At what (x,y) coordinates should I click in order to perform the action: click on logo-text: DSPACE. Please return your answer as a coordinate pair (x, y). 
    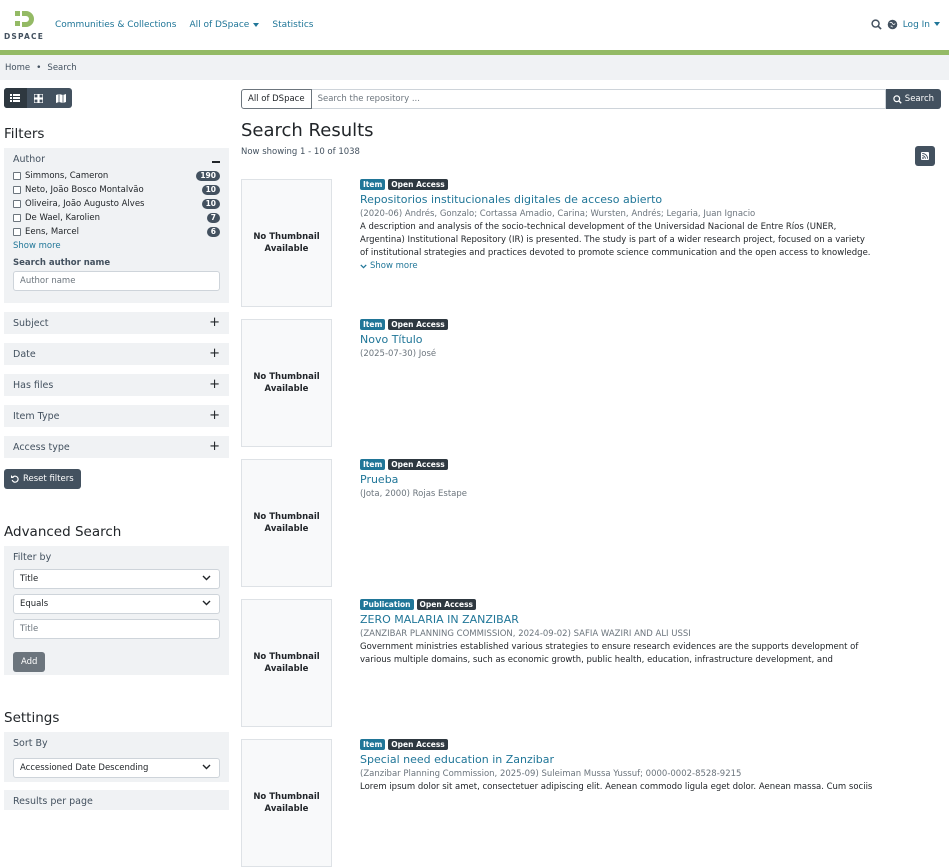
    Looking at the image, I should click on (24, 36).